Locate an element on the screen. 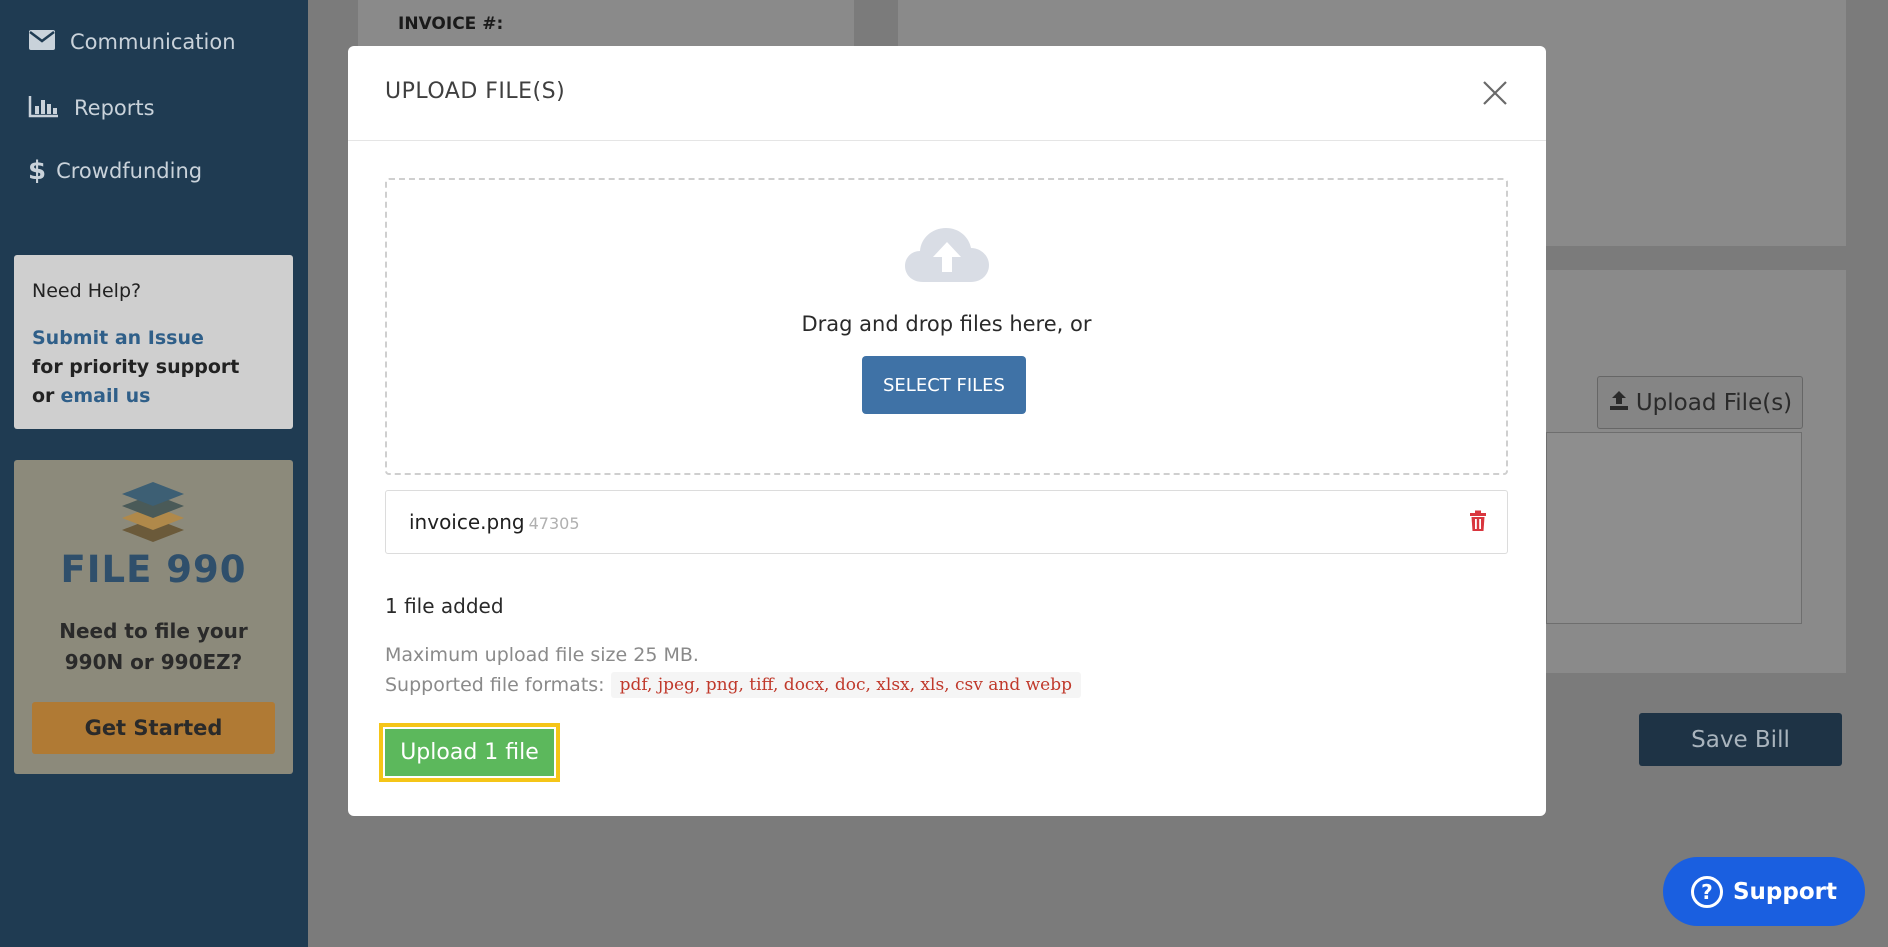 Image resolution: width=1888 pixels, height=947 pixels. formats-label: Supported file formats: is located at coordinates (495, 685).